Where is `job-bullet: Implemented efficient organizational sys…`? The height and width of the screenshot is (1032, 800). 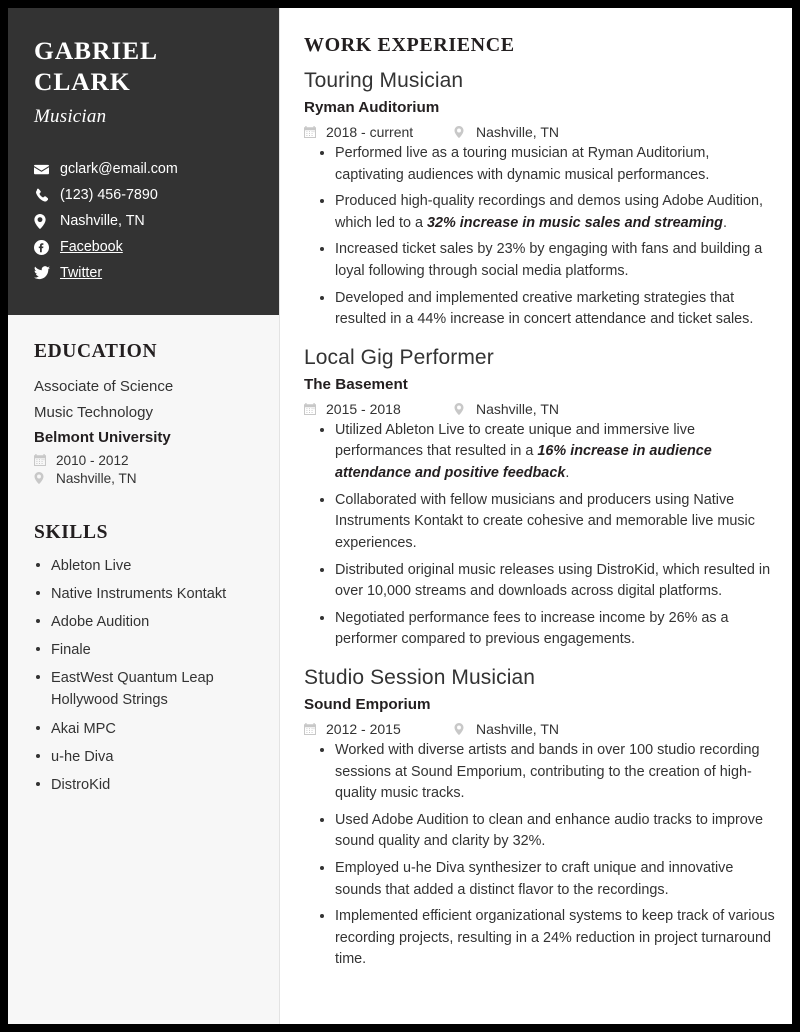
job-bullet: Implemented efficient organizational sys… is located at coordinates (540, 938).